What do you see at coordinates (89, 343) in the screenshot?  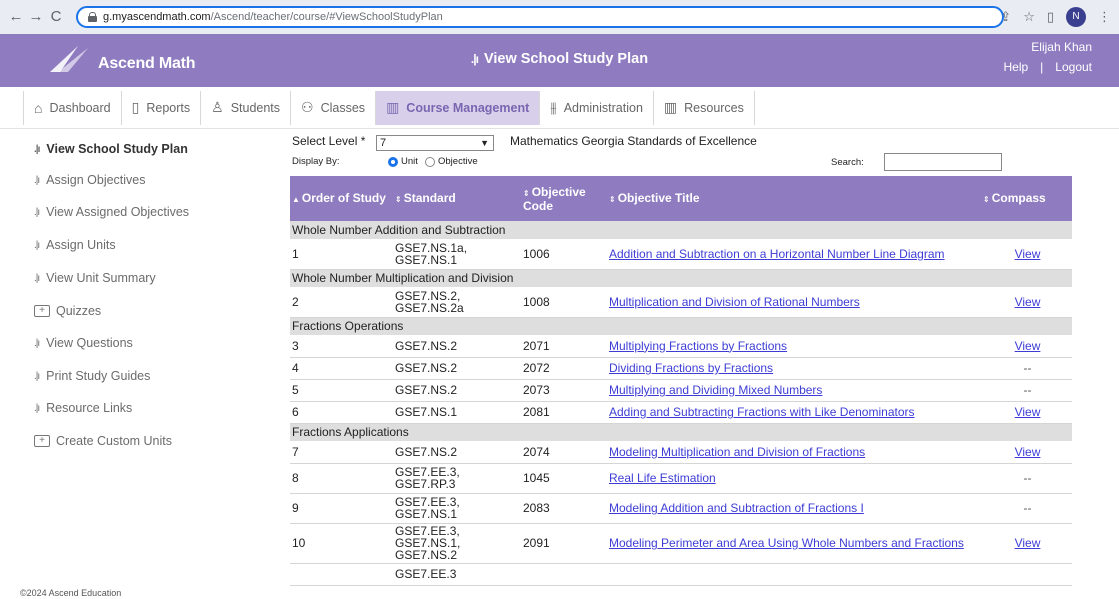 I see `sidebar-item-label: View Questions` at bounding box center [89, 343].